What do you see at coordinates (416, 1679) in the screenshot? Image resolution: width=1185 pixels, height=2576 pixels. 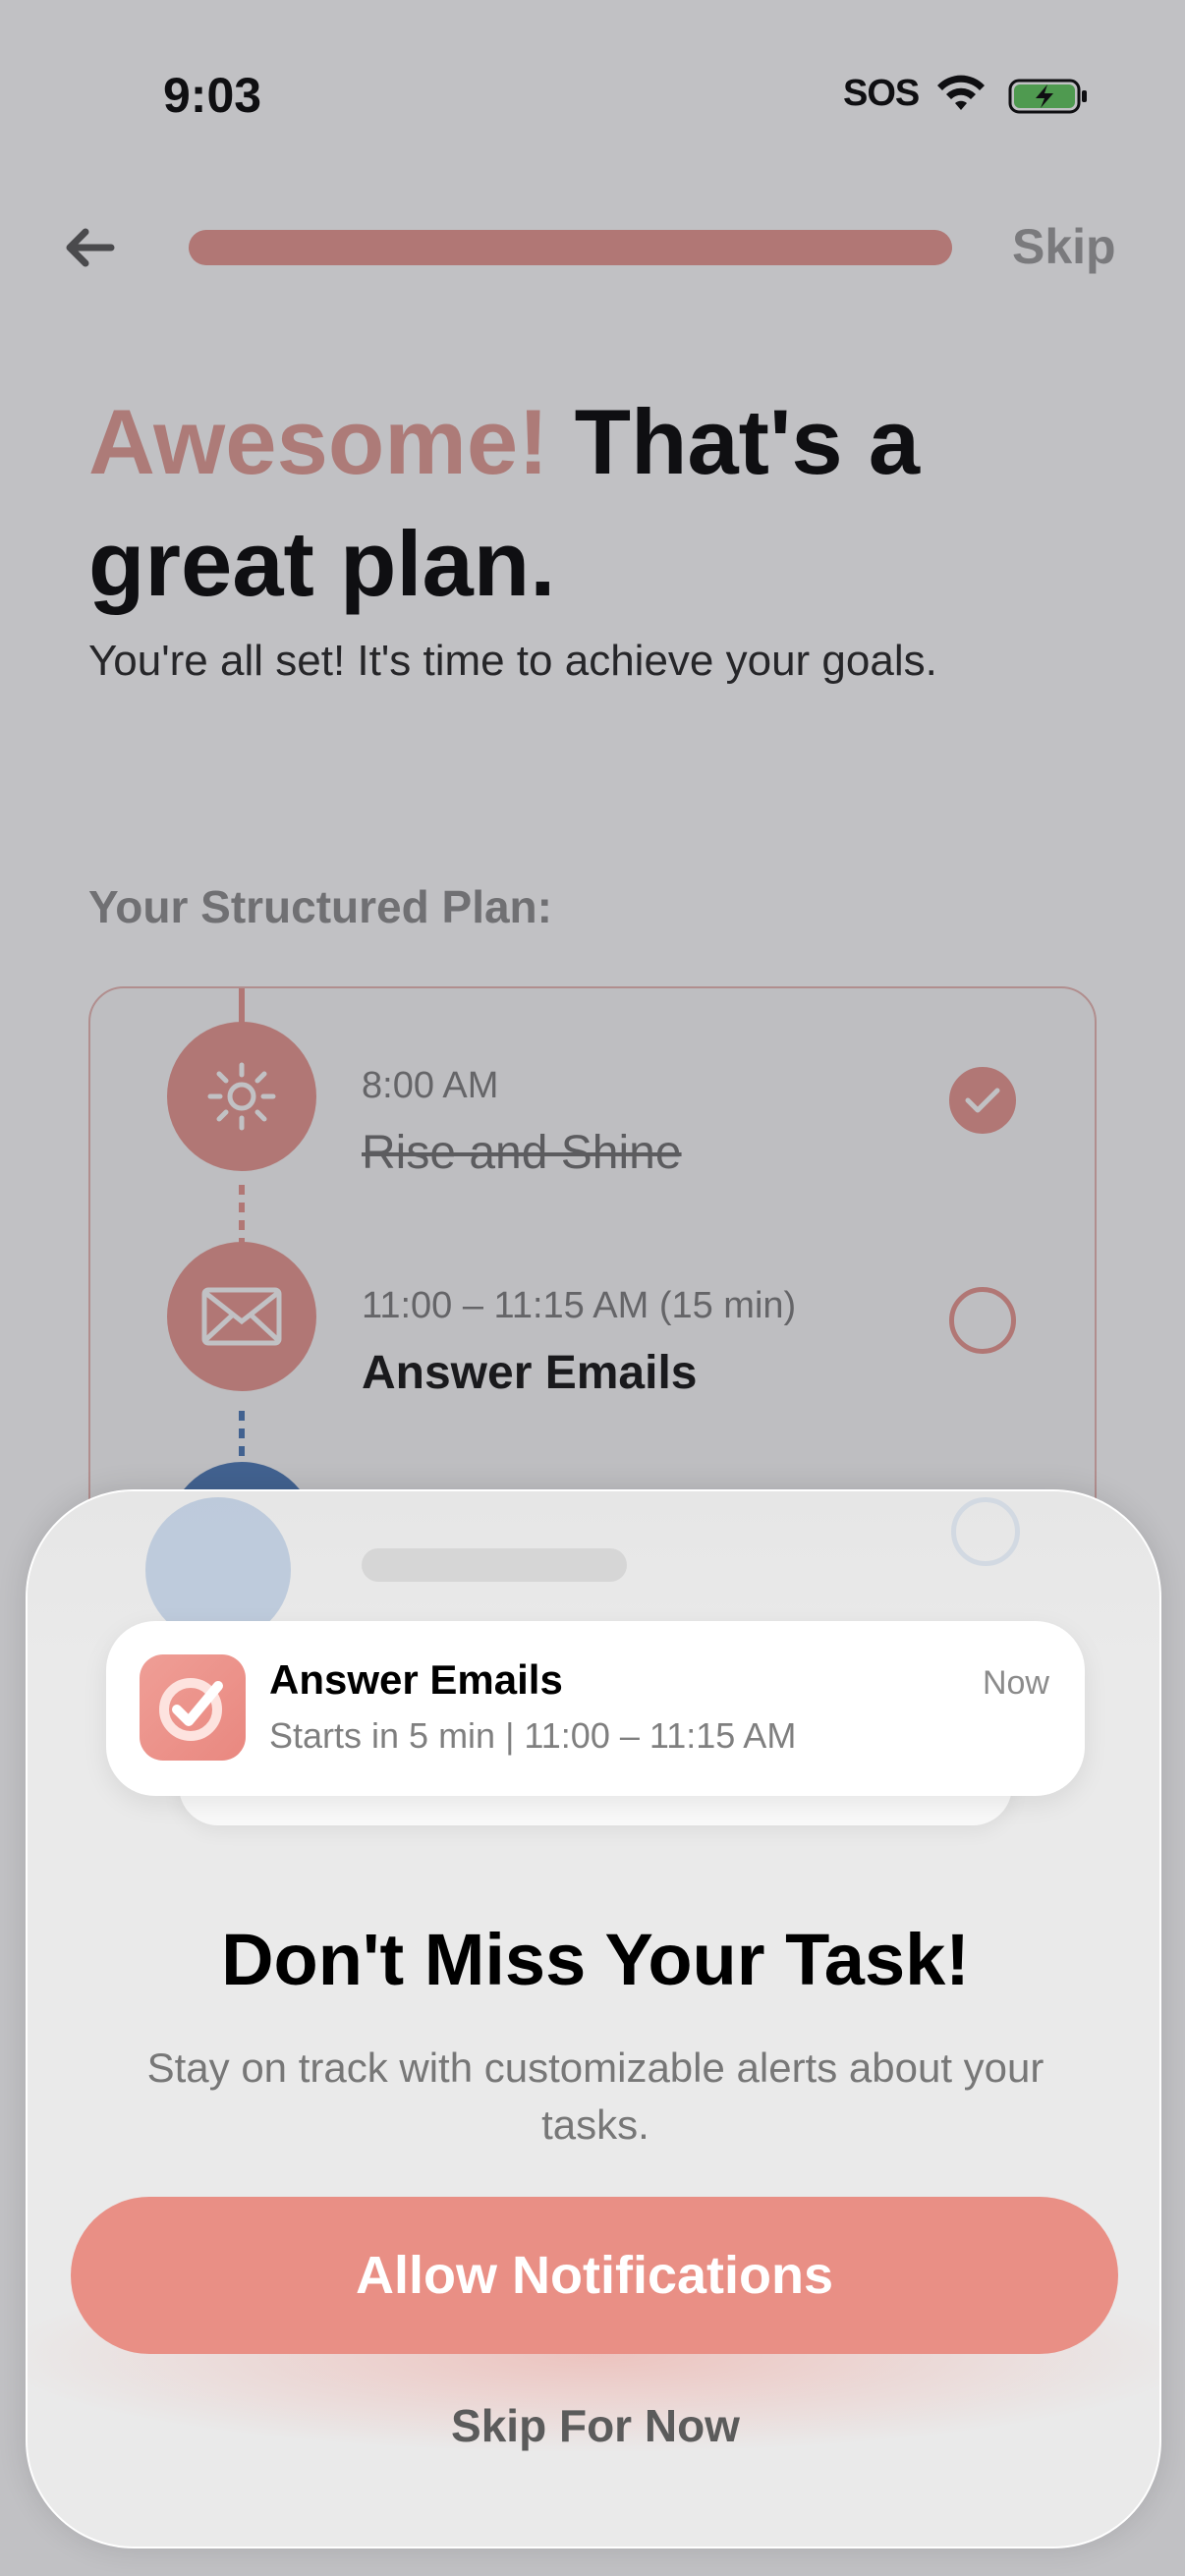 I see `notification-title: Answer Emails` at bounding box center [416, 1679].